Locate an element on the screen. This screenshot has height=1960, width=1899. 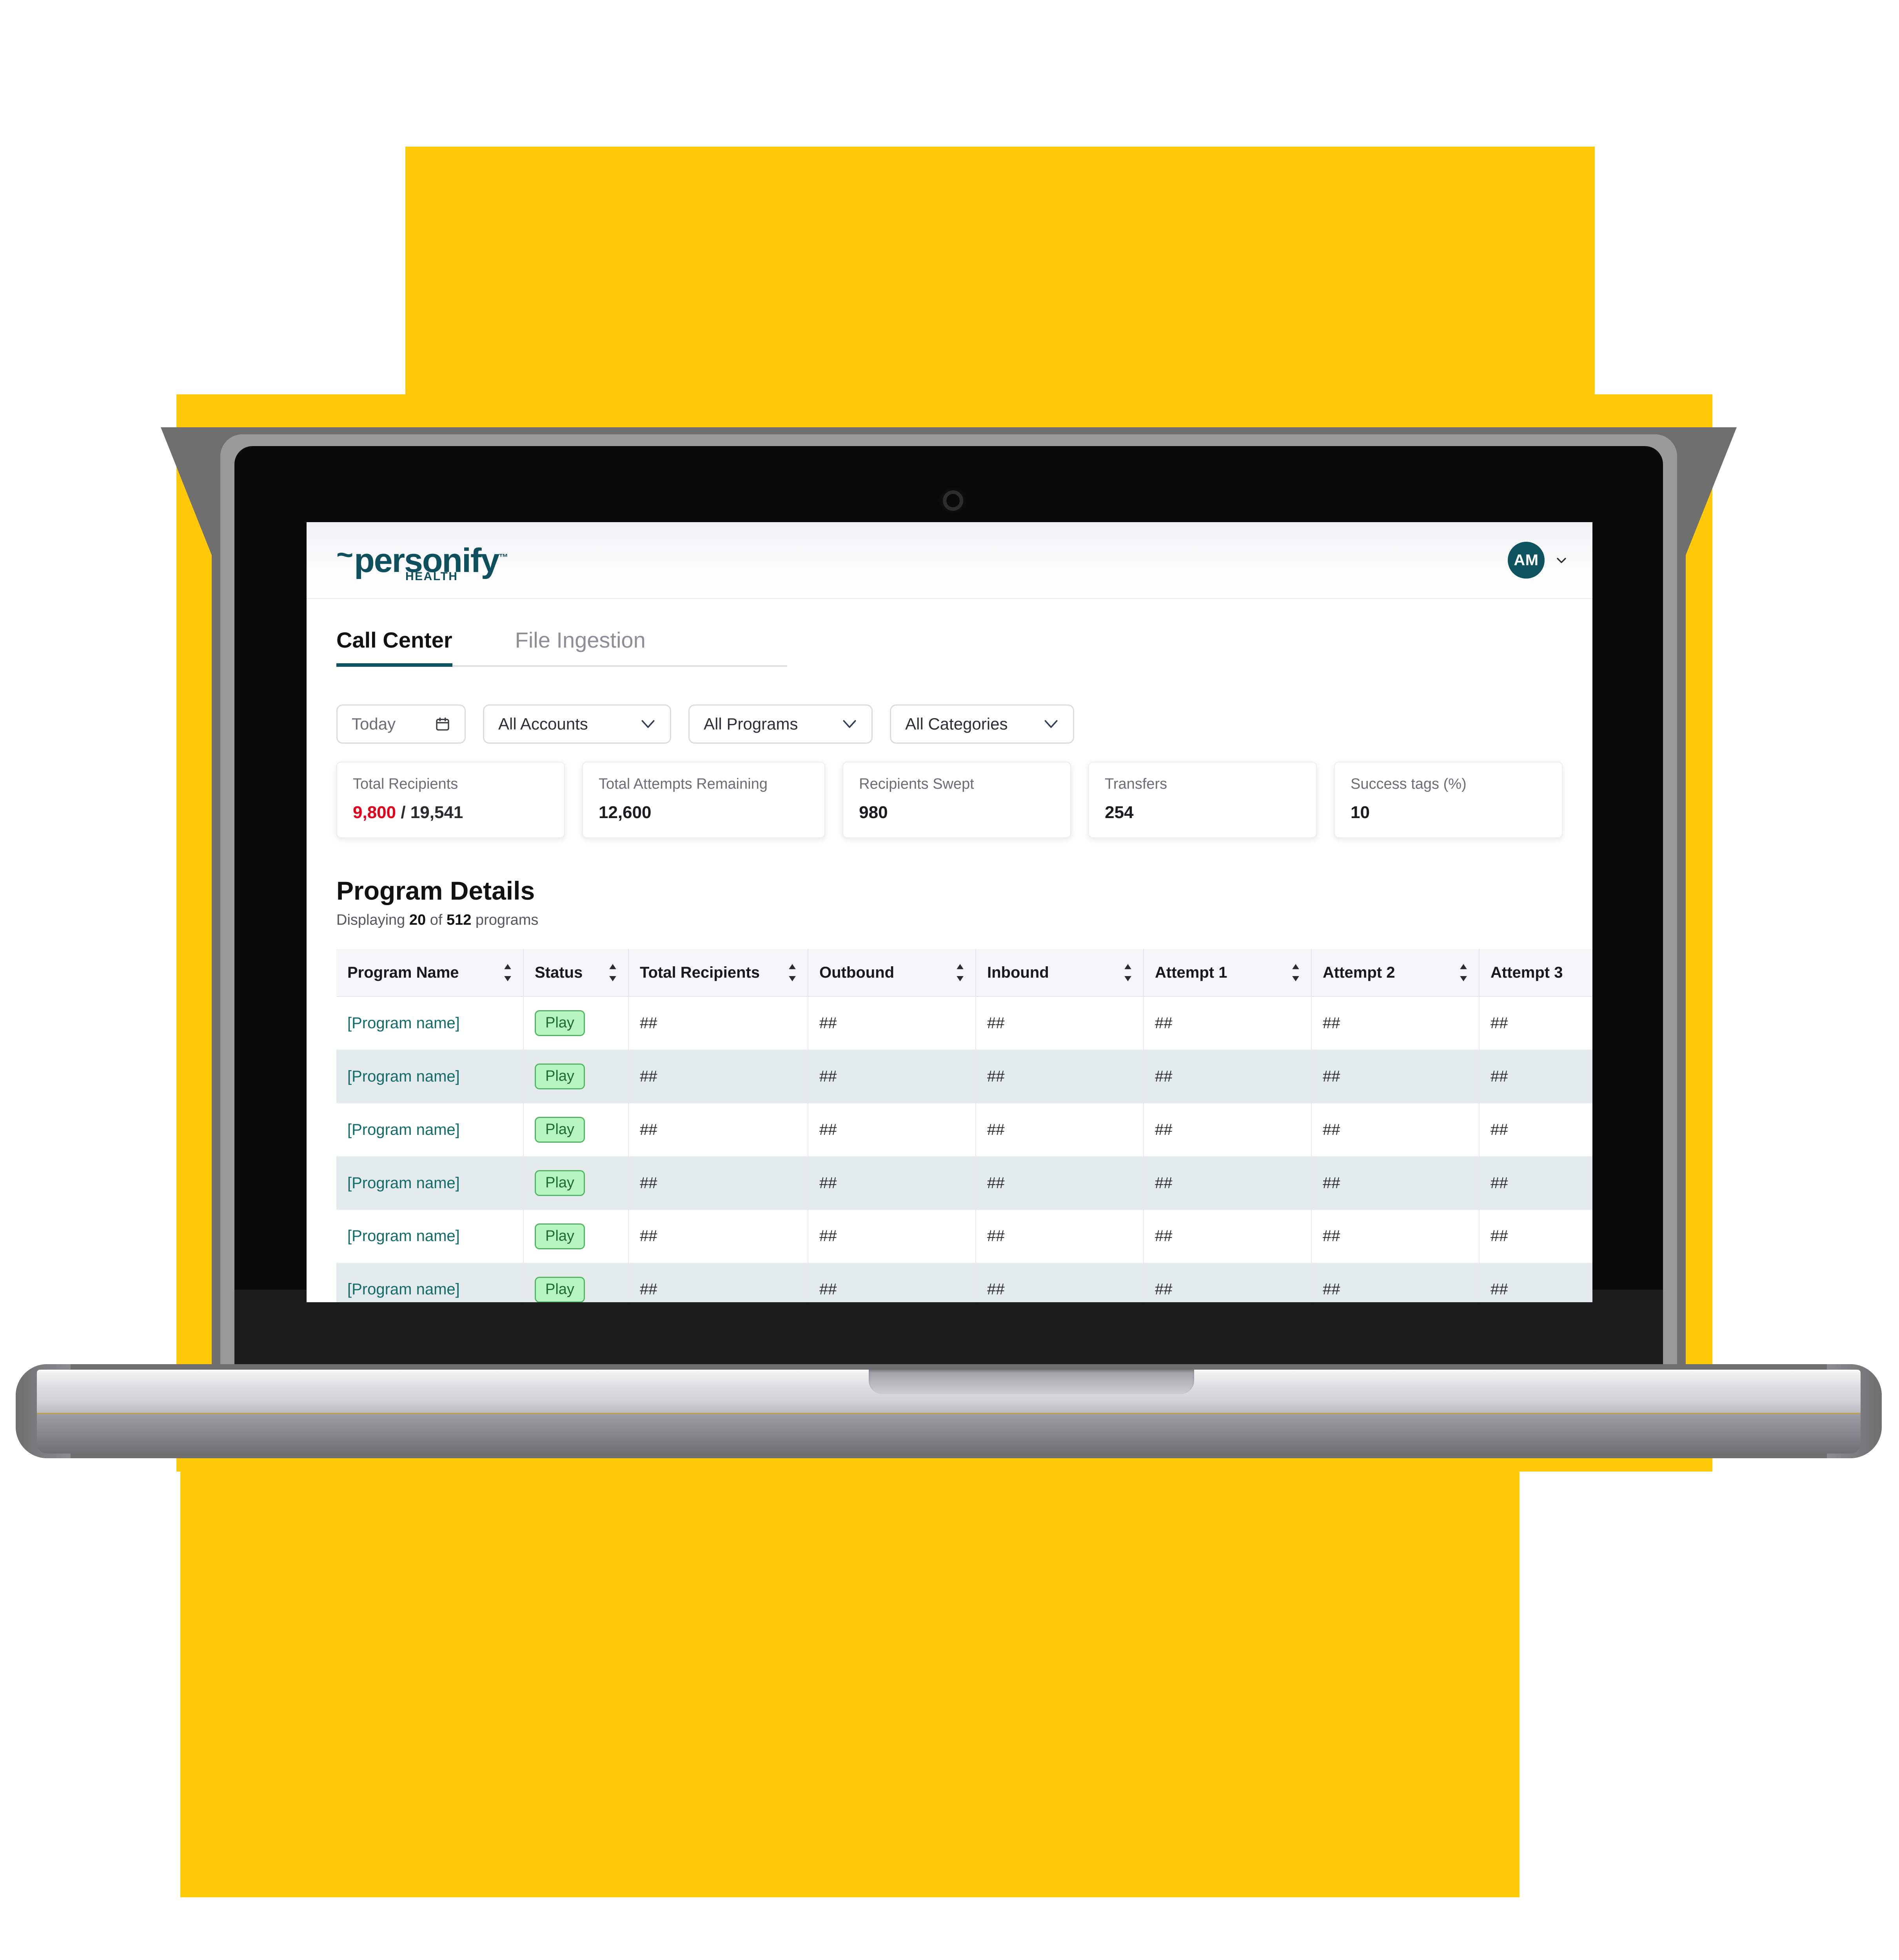
kpi-value: 9,800 / 19,541 is located at coordinates (451, 812).